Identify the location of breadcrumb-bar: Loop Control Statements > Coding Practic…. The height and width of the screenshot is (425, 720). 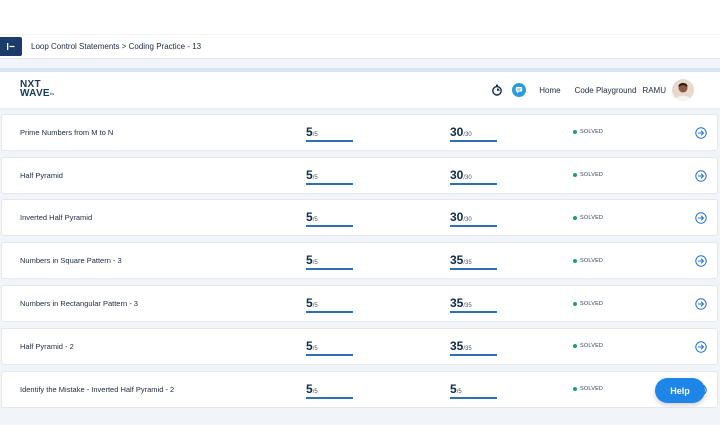
(360, 47).